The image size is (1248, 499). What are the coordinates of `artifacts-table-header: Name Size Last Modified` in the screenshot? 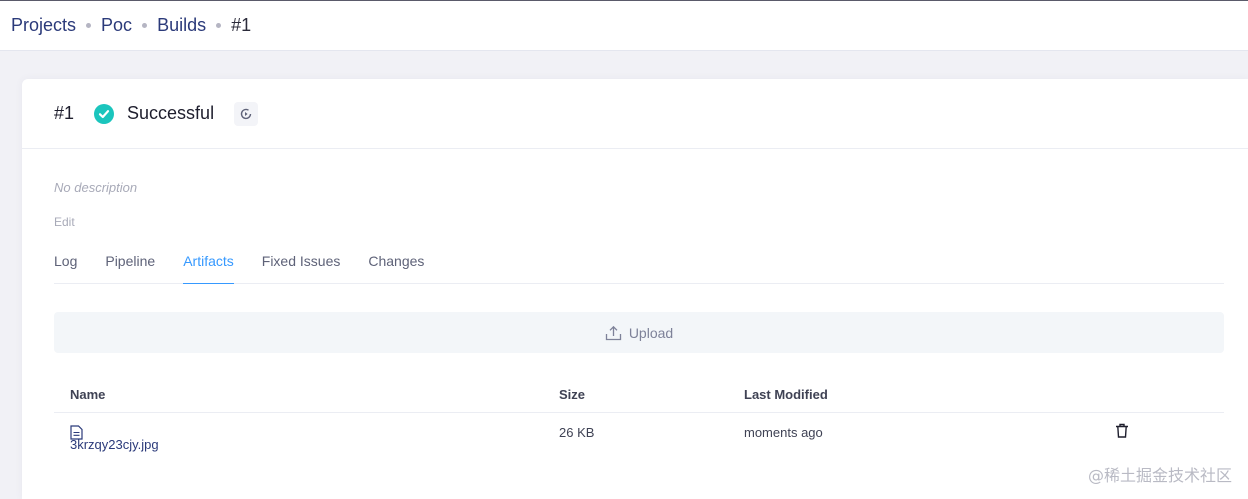 It's located at (639, 394).